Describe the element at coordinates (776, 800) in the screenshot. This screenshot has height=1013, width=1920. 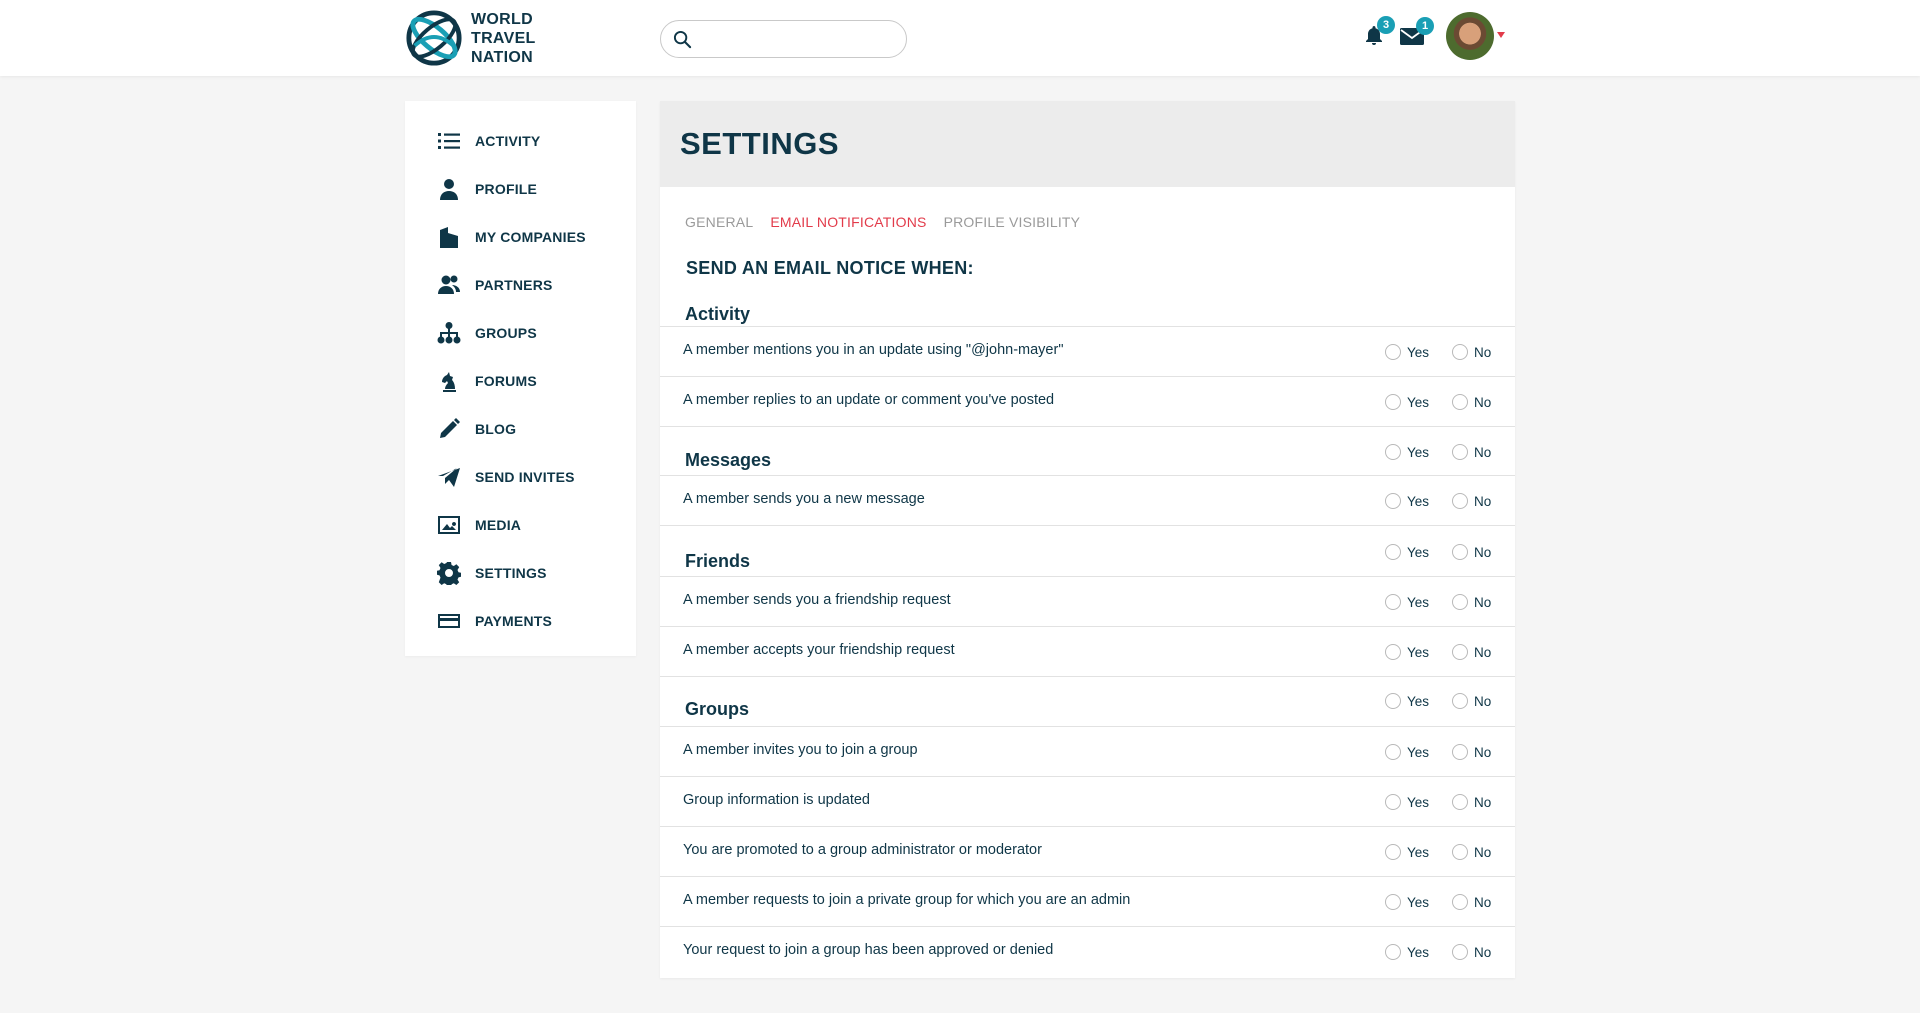
I see `notification-label: Group information is updated` at that location.